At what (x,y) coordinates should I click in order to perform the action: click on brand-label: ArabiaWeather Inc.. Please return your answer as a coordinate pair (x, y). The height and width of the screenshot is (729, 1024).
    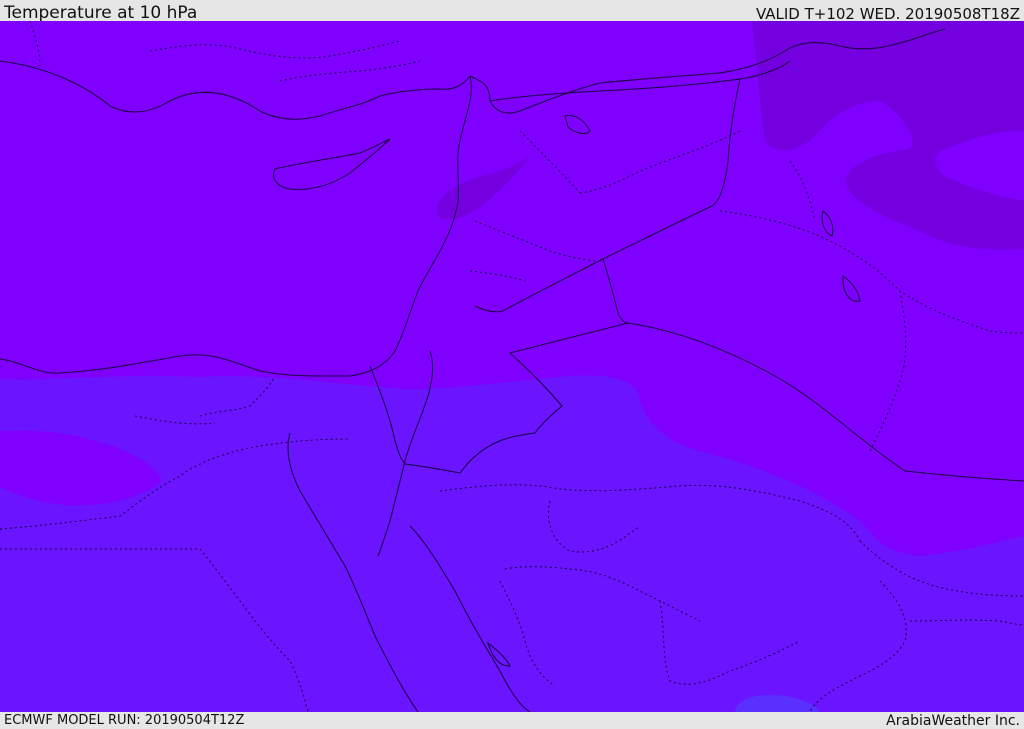
    Looking at the image, I should click on (953, 721).